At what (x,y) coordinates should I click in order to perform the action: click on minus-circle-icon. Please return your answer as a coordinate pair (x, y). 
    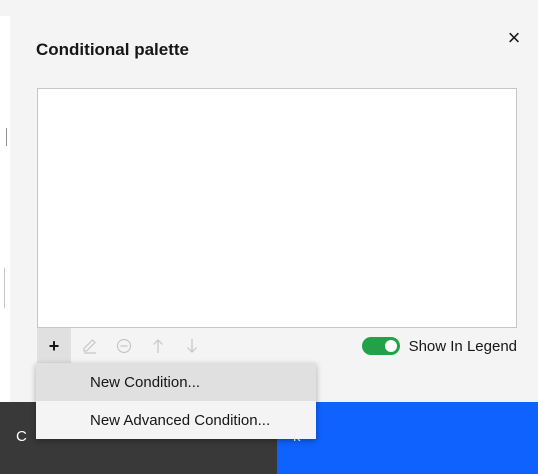
    Looking at the image, I should click on (124, 346).